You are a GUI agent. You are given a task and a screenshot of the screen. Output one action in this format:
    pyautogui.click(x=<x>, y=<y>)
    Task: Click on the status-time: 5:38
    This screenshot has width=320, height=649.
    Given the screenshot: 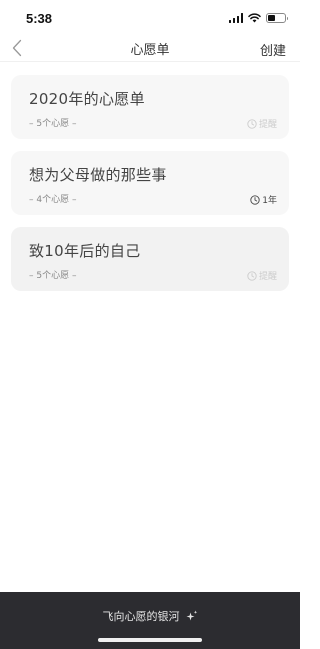 What is the action you would take?
    pyautogui.click(x=39, y=18)
    